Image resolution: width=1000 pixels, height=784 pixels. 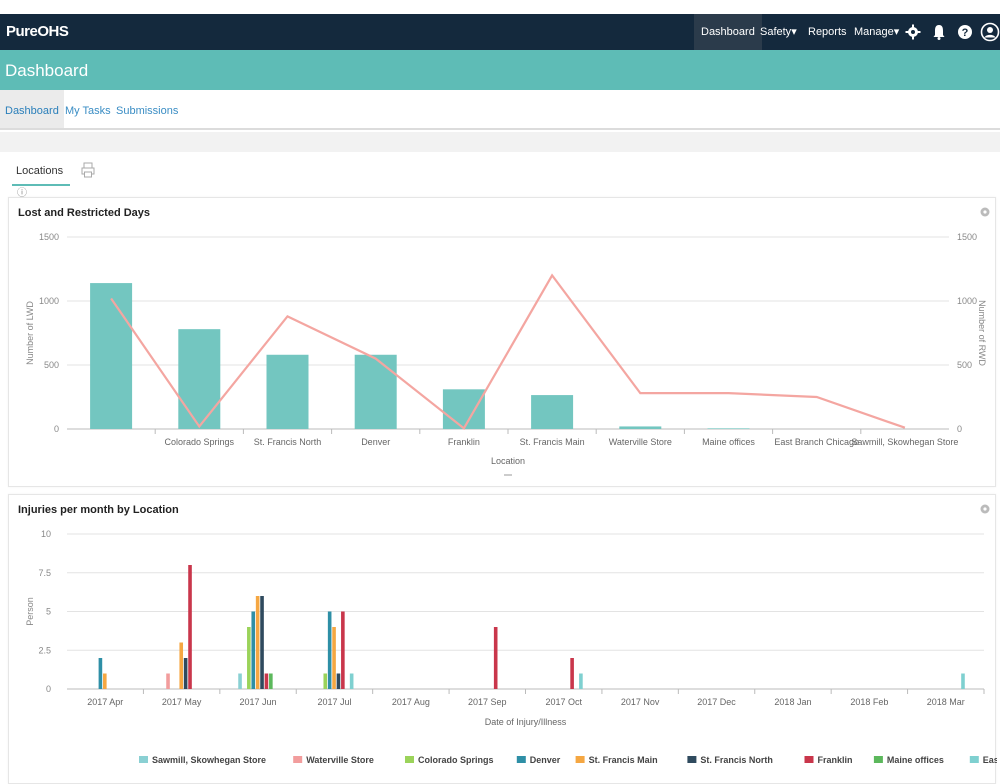 I want to click on tab-locations-label: Locations, so click(x=40, y=171).